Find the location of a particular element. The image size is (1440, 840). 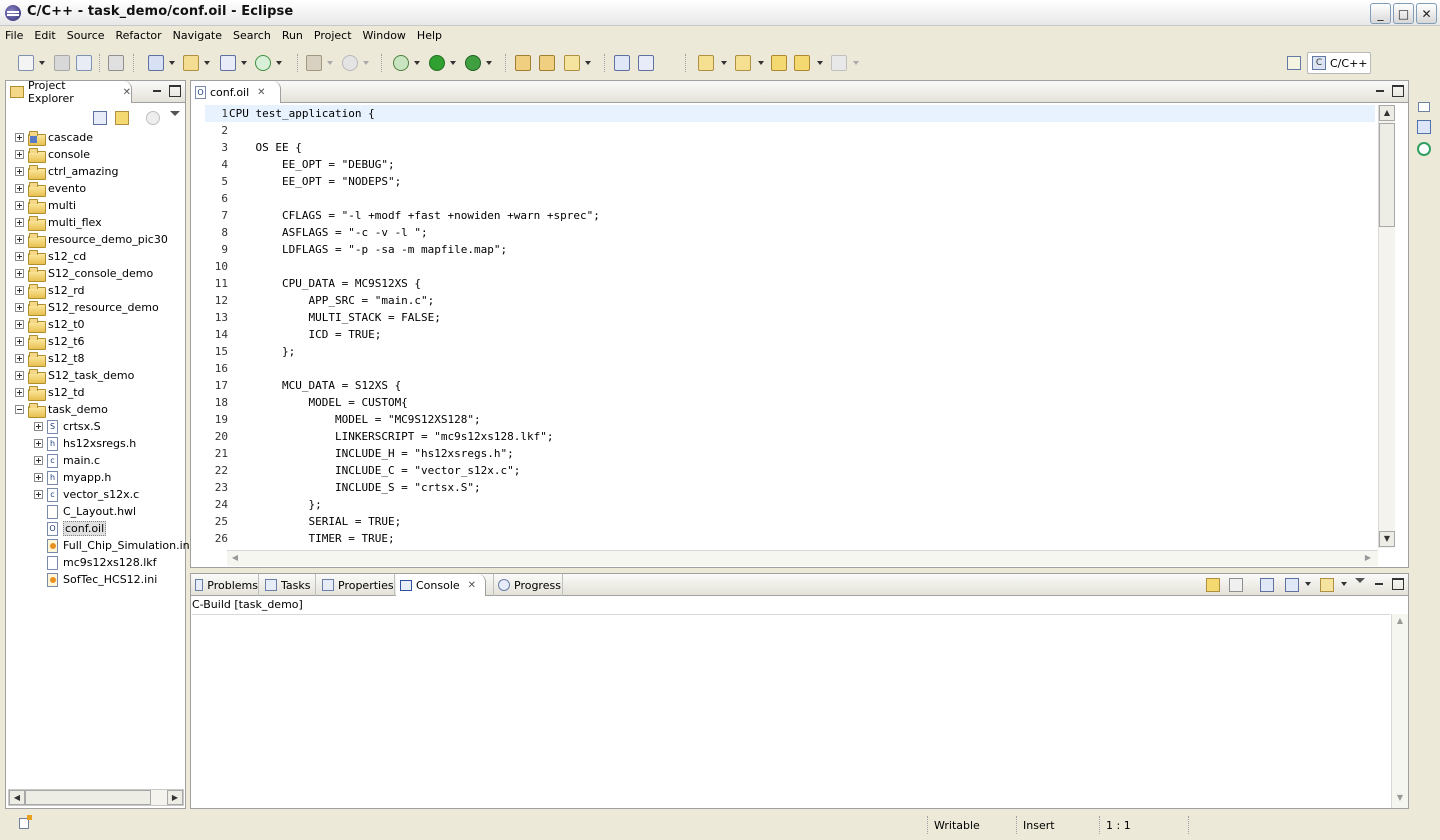

binary-icon is located at coordinates (116, 63).